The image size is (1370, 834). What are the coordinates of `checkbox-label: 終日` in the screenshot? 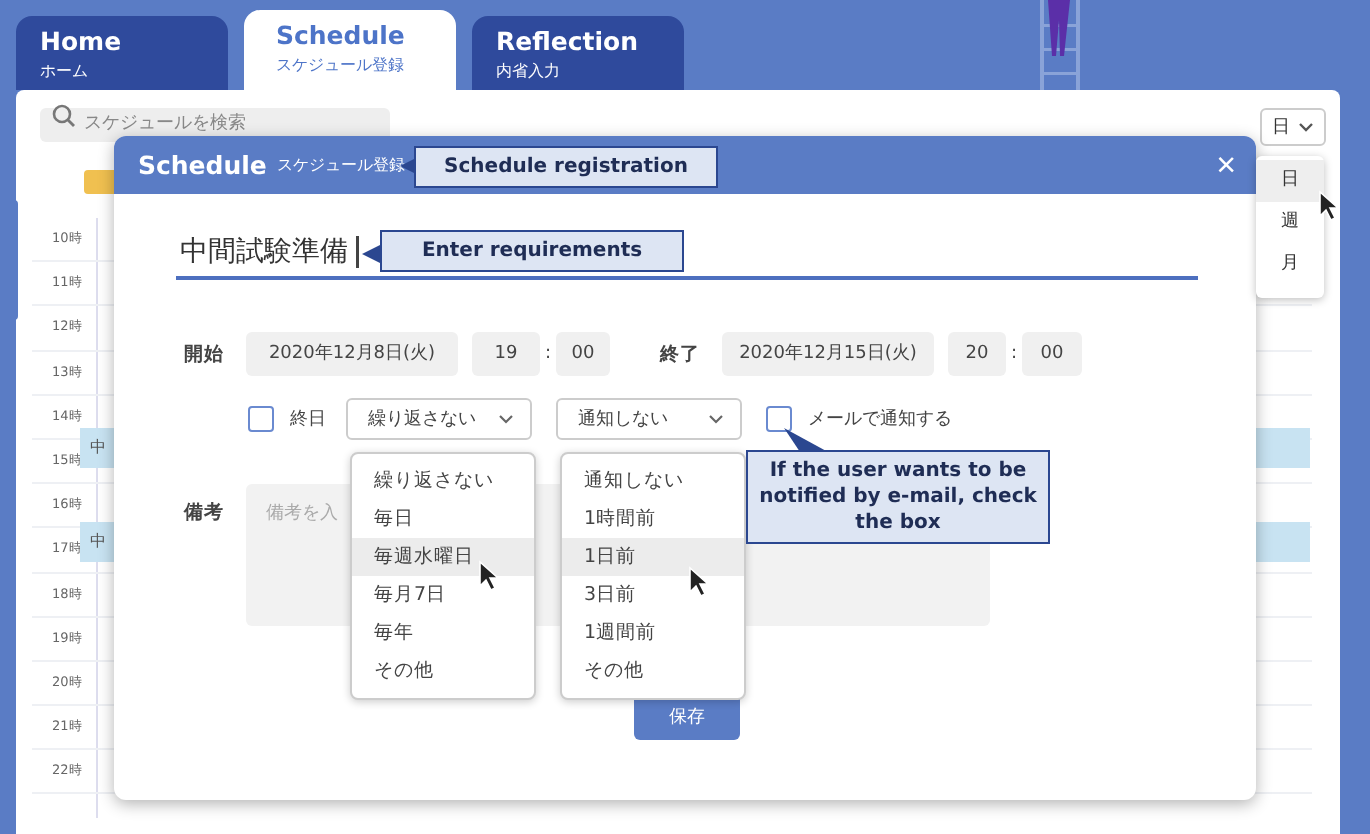 It's located at (308, 419).